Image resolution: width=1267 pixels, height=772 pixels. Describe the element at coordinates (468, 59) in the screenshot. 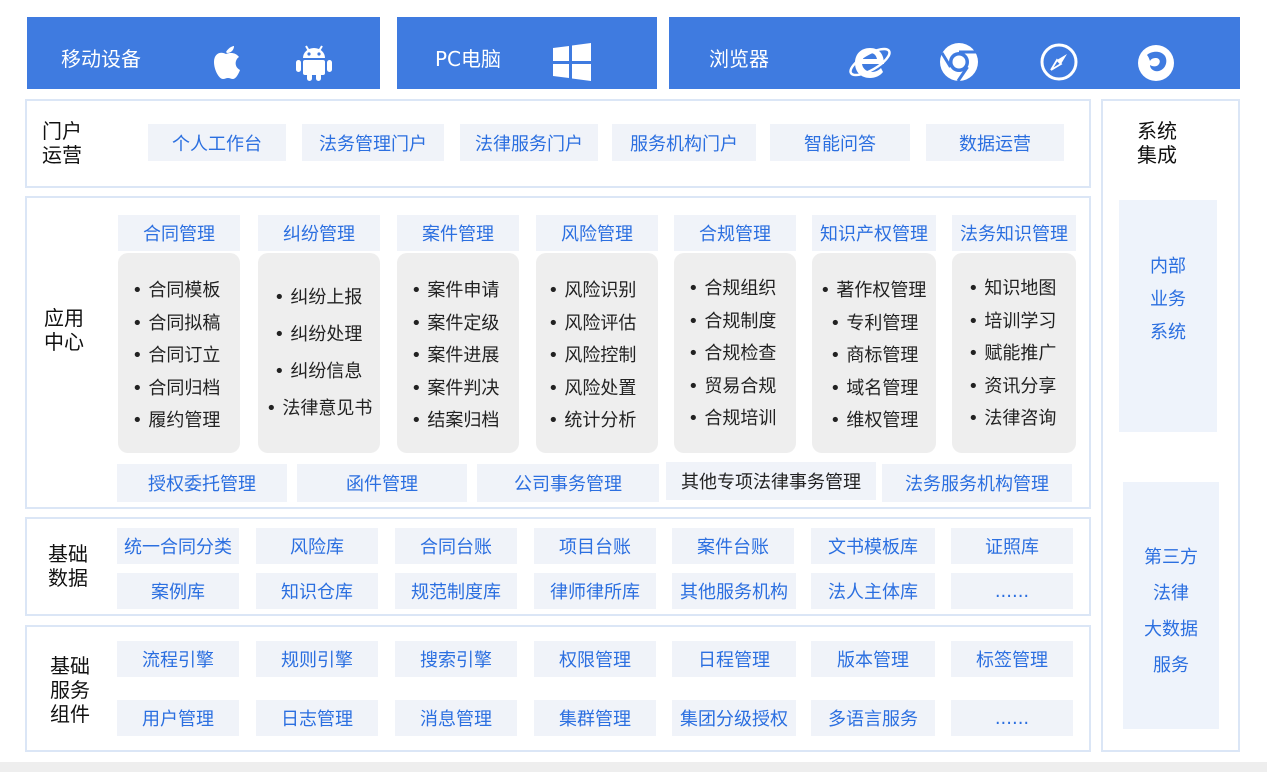

I see `pc-label: PC电脑` at that location.